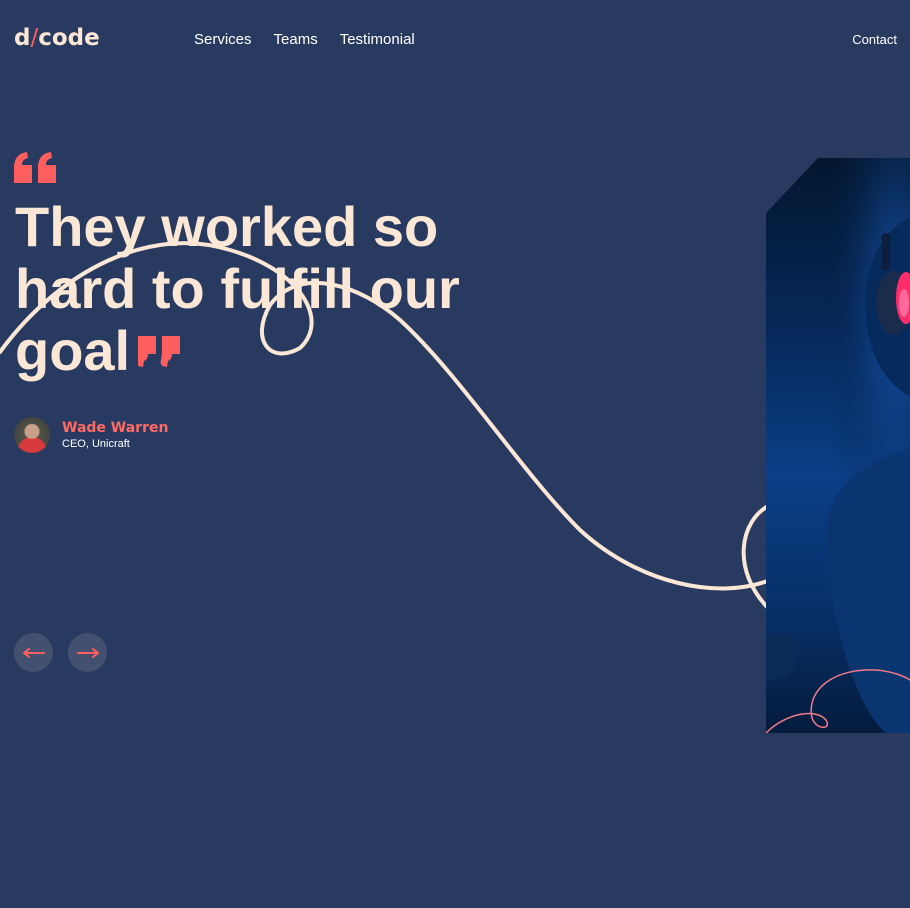 The height and width of the screenshot is (908, 910). I want to click on logo-code: code, so click(69, 38).